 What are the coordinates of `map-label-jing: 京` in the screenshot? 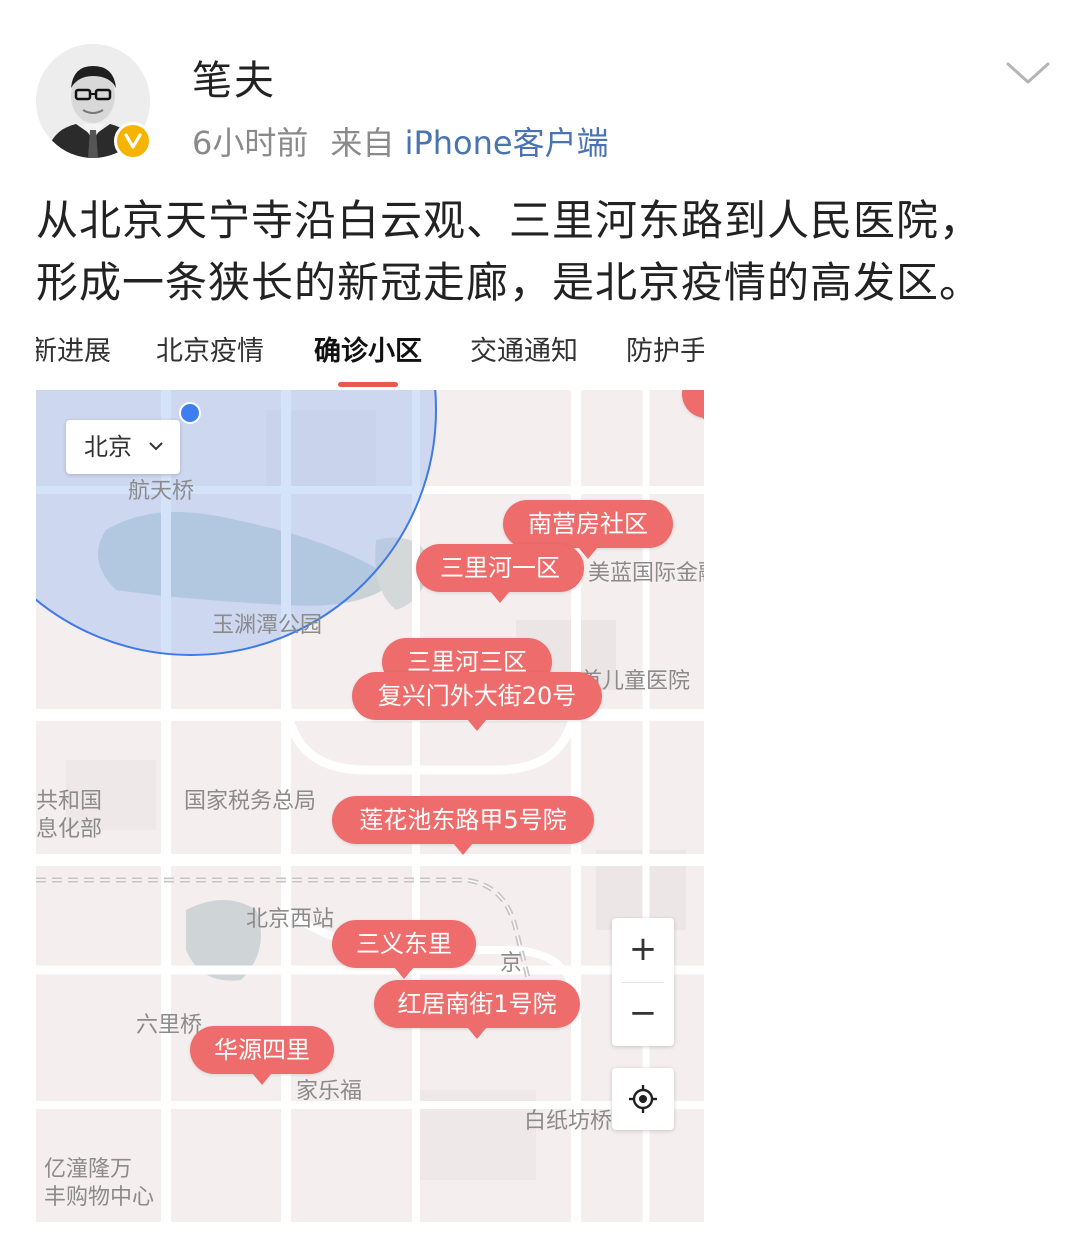 It's located at (511, 963).